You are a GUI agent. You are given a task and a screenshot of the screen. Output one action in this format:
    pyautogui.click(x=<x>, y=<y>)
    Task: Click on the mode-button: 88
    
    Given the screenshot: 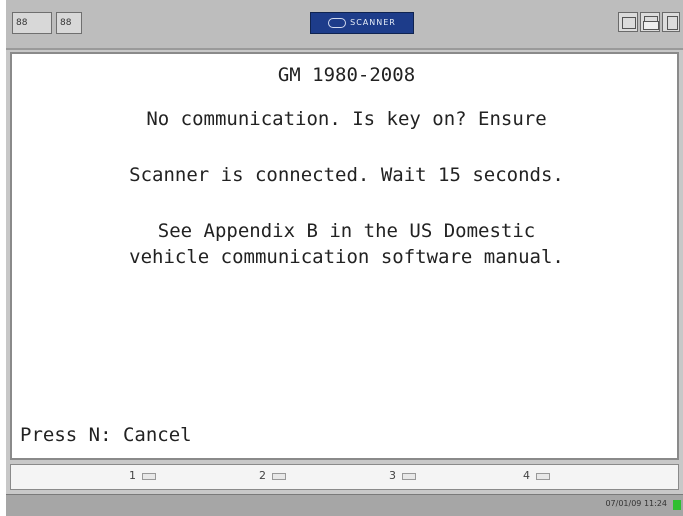 What is the action you would take?
    pyautogui.click(x=32, y=23)
    